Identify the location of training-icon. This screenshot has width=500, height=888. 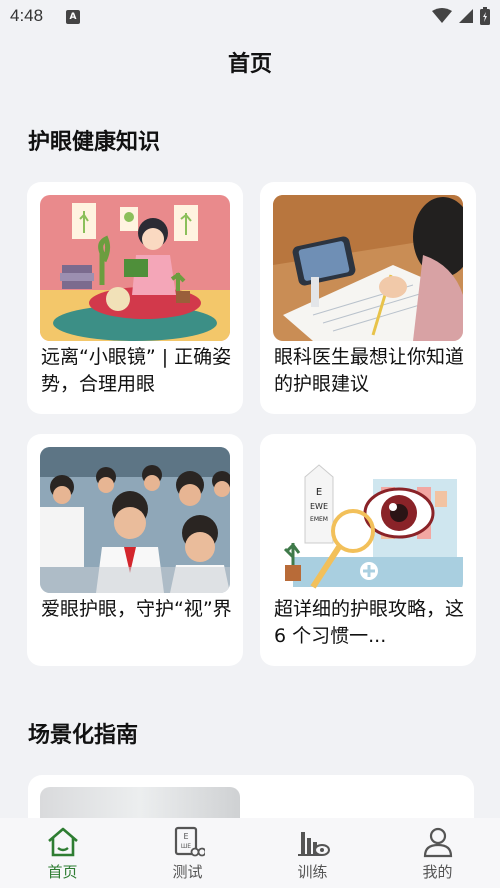
(313, 844).